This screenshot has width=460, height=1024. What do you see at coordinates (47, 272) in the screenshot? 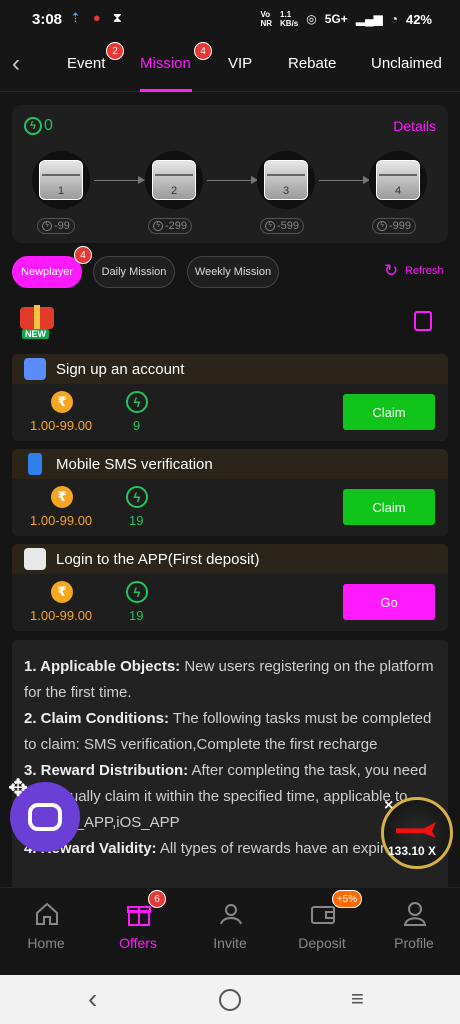
I see `filter-newplayer: Newplayer` at bounding box center [47, 272].